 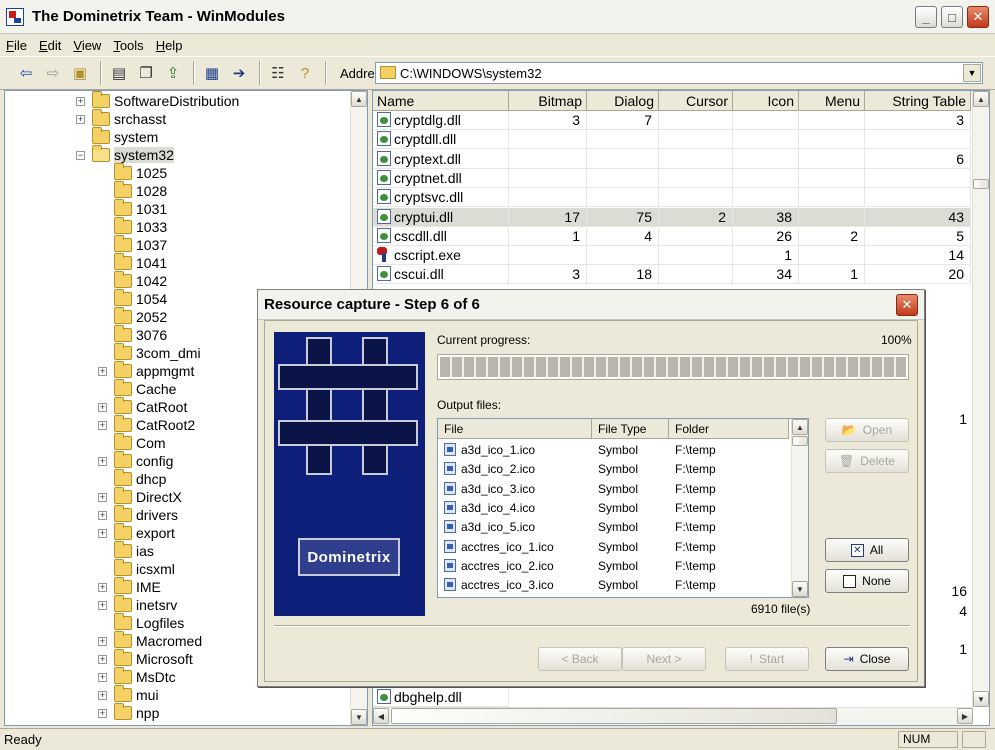 What do you see at coordinates (613, 566) in the screenshot?
I see `list-item: acctres_ico_2.ico Symbol F:\temp` at bounding box center [613, 566].